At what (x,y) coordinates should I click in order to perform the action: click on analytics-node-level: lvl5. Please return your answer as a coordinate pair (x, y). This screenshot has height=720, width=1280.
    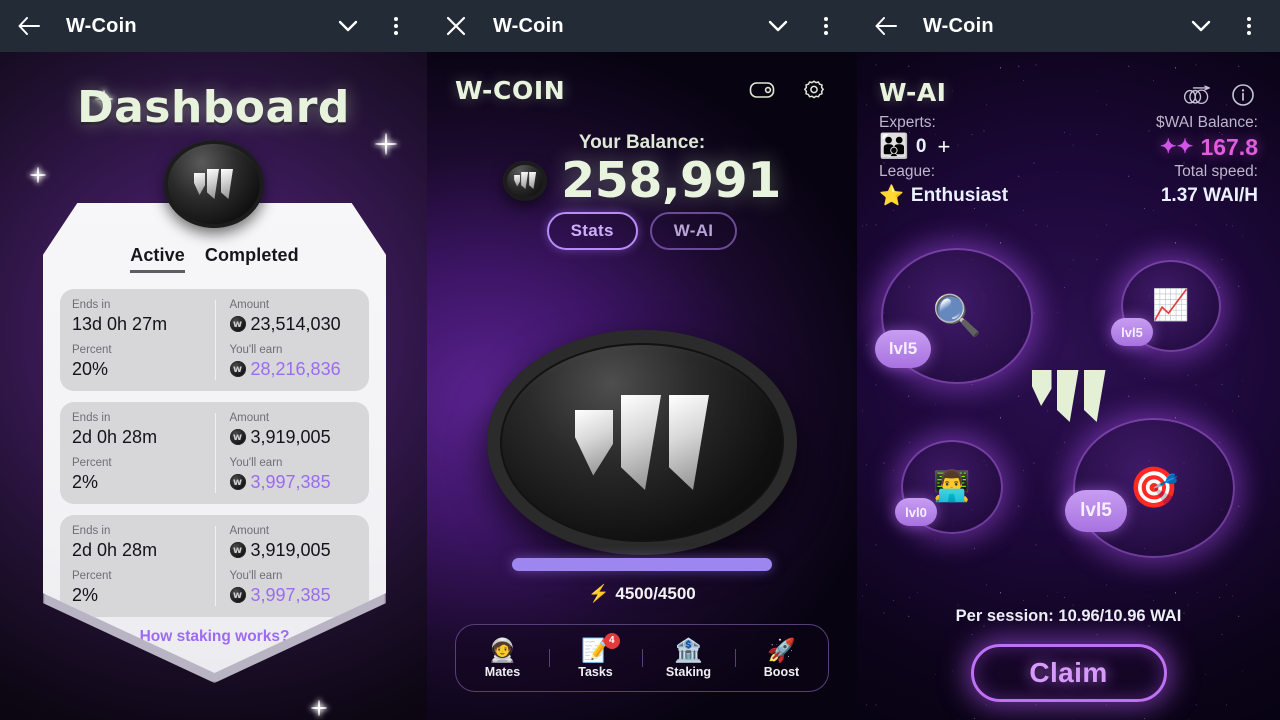
    Looking at the image, I should click on (1132, 332).